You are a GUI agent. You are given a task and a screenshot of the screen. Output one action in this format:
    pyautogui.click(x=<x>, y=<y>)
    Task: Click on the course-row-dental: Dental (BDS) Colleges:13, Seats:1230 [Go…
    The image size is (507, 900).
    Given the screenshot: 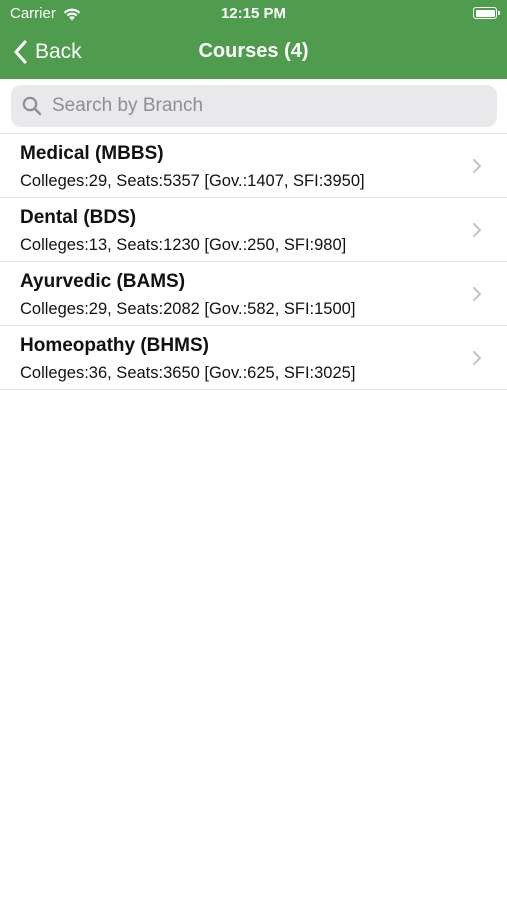 What is the action you would take?
    pyautogui.click(x=253, y=230)
    